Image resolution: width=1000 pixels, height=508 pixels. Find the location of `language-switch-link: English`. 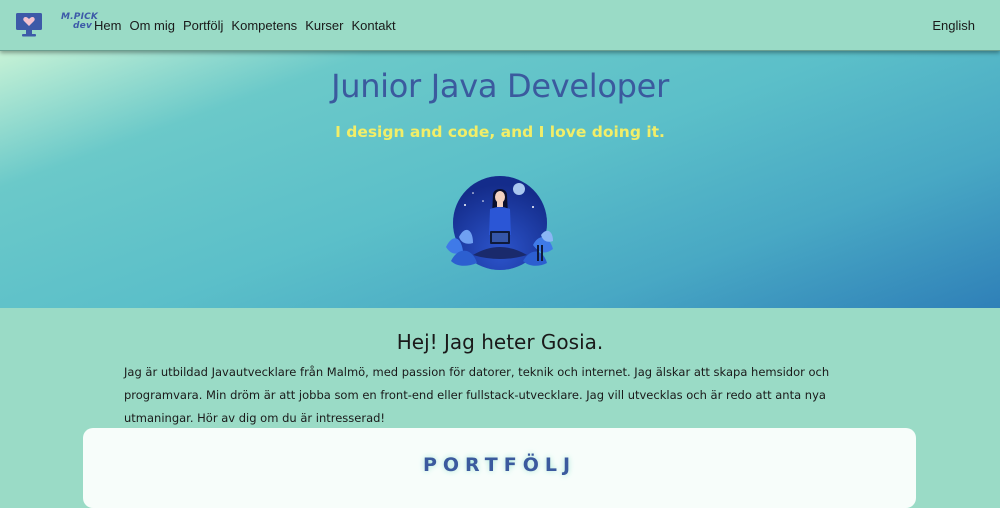

language-switch-link: English is located at coordinates (953, 25).